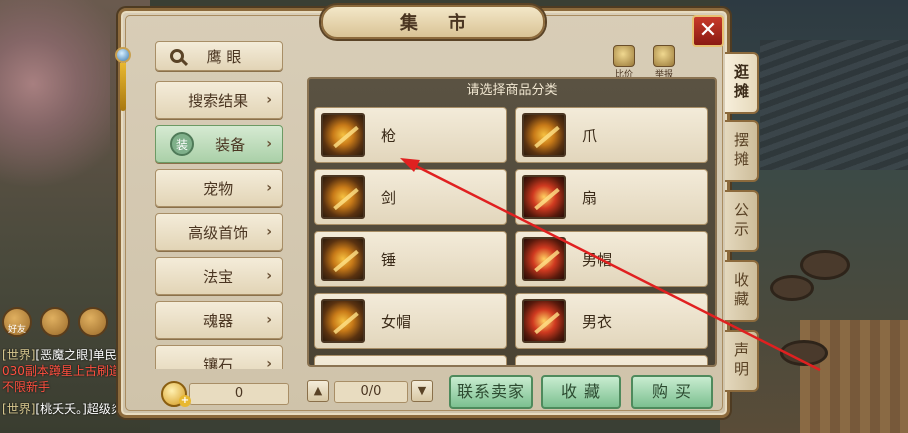  What do you see at coordinates (219, 357) in the screenshot?
I see `category-gems: 镶石 ›` at bounding box center [219, 357].